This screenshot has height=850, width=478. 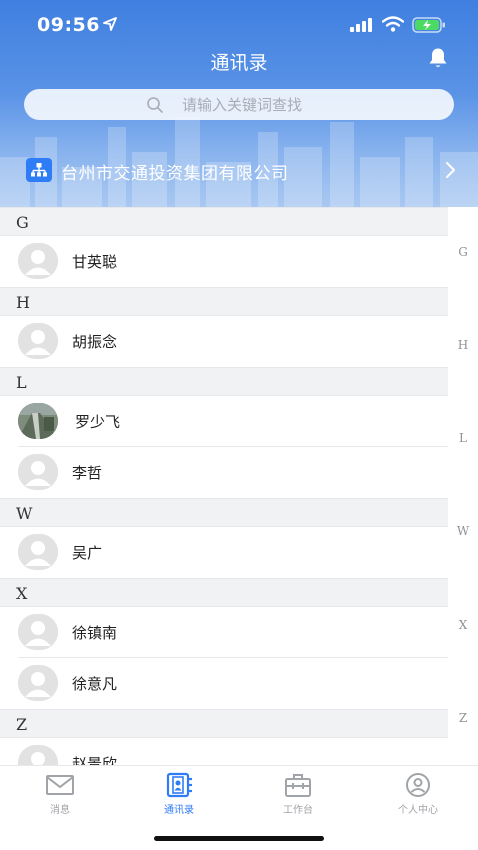 What do you see at coordinates (68, 25) in the screenshot?
I see `status-time: 09:56` at bounding box center [68, 25].